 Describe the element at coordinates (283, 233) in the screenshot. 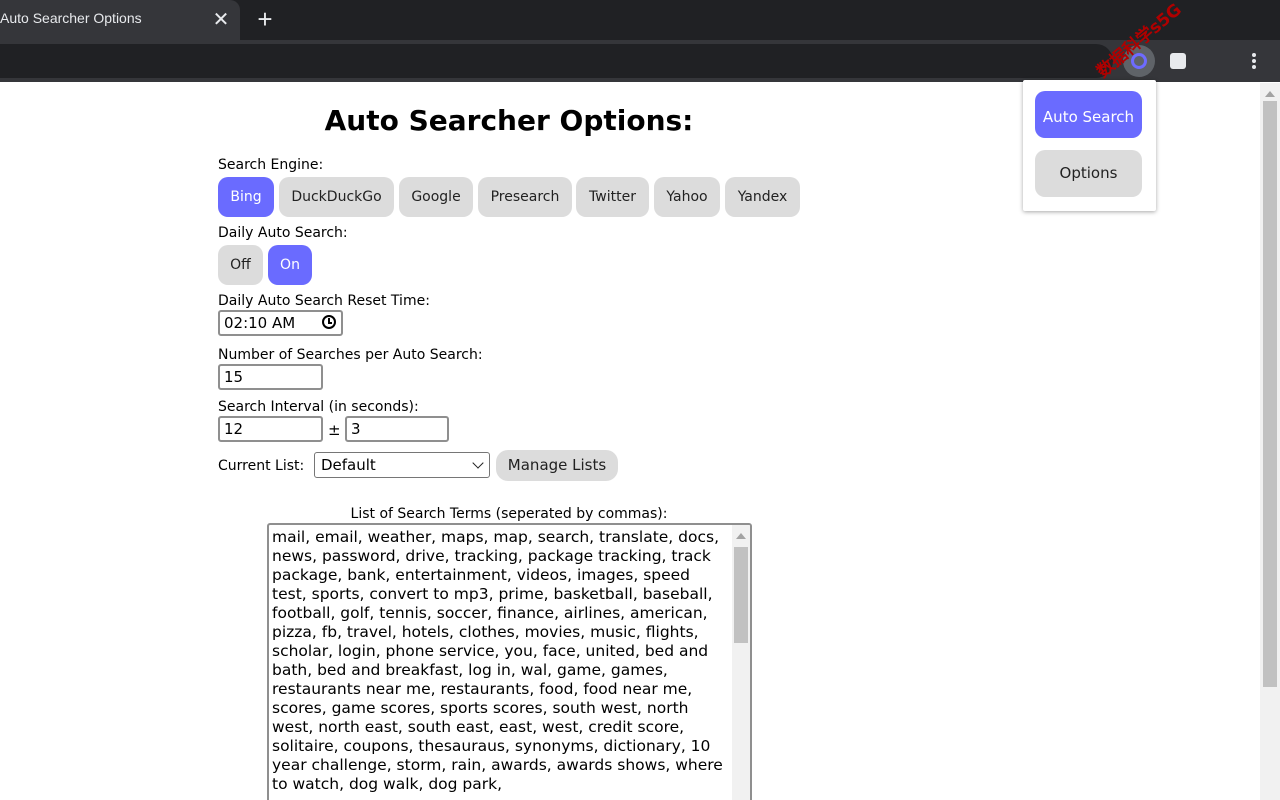

I see `daily-auto-search-label: Daily Auto Search:` at that location.